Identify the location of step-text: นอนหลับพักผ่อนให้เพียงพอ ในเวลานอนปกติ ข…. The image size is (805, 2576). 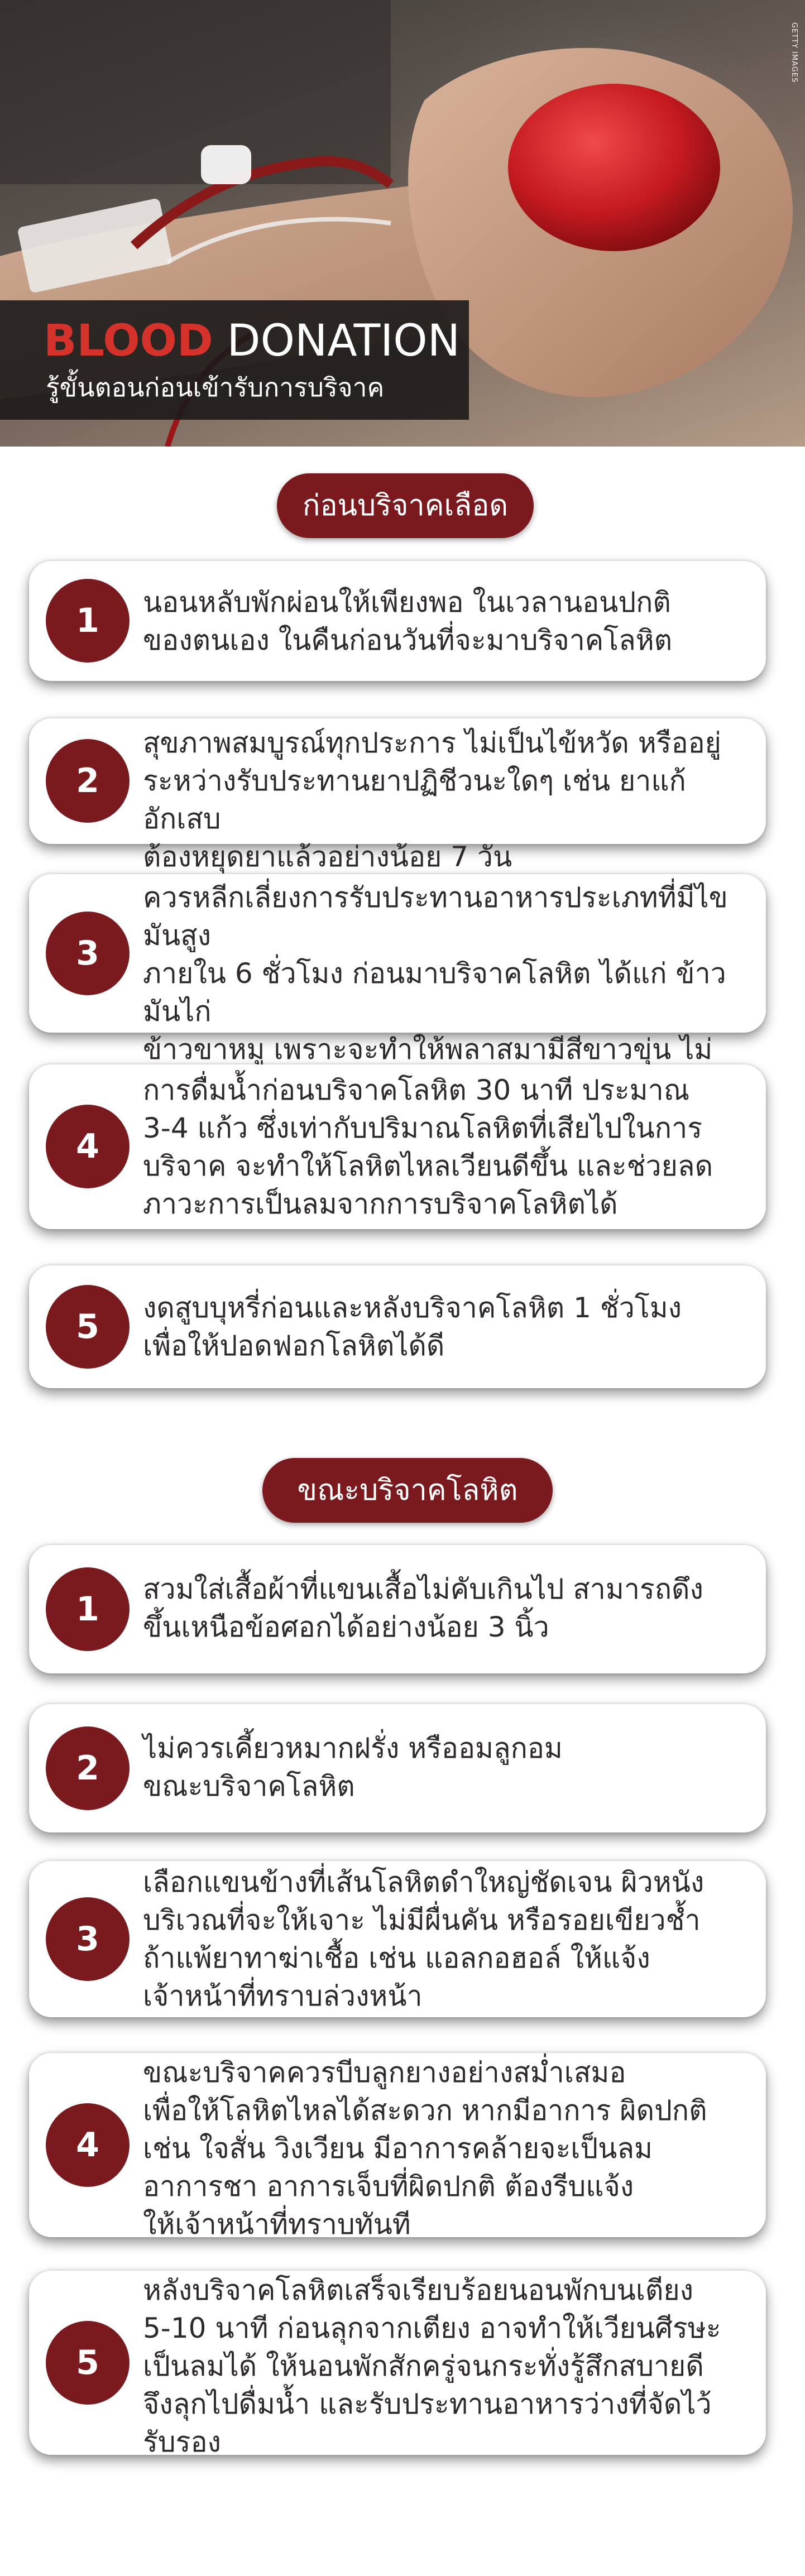
(408, 621).